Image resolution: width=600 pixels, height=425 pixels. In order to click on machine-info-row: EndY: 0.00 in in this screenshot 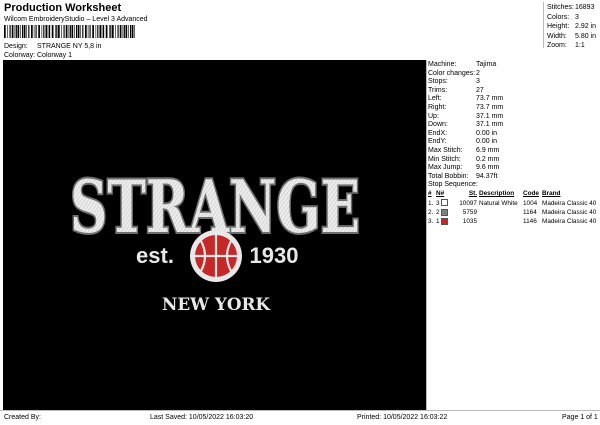, I will do `click(513, 141)`.